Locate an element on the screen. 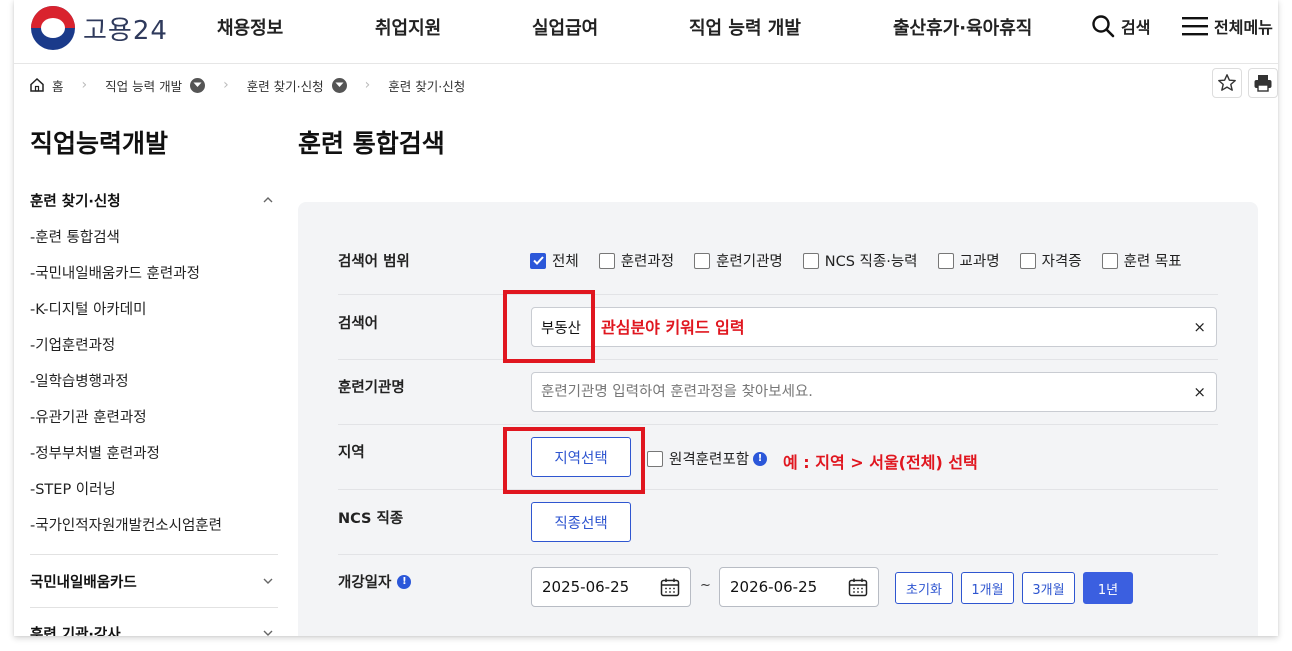  scope-checkbox-all: 전체 is located at coordinates (554, 260).